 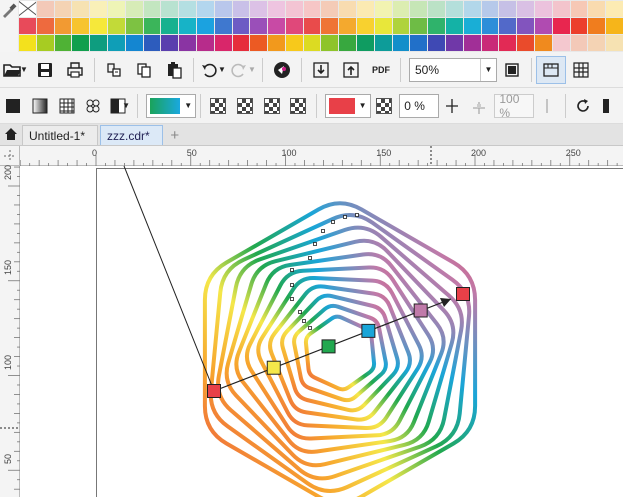 What do you see at coordinates (188, 105) in the screenshot?
I see `chevron-down-icon: ▼` at bounding box center [188, 105].